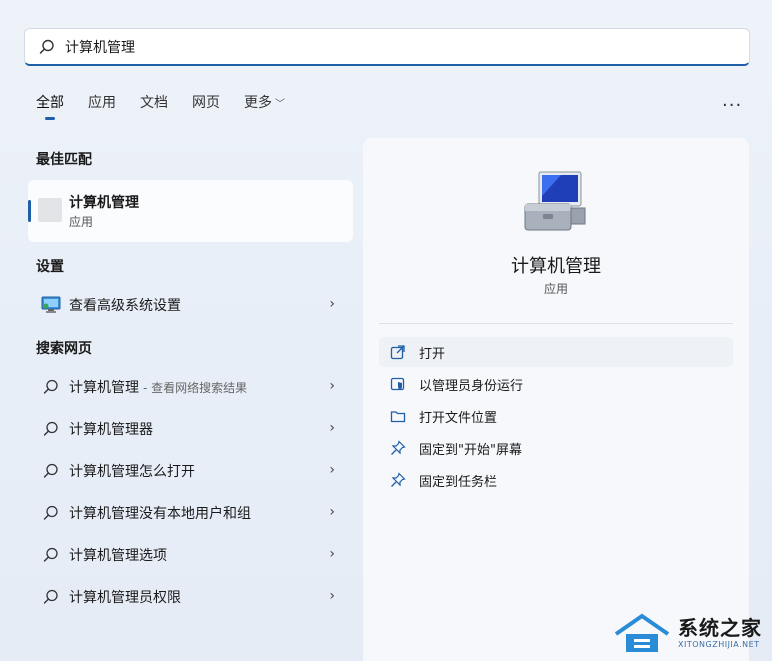 The width and height of the screenshot is (772, 661). What do you see at coordinates (720, 628) in the screenshot?
I see `watermark-name: 系统之家` at bounding box center [720, 628].